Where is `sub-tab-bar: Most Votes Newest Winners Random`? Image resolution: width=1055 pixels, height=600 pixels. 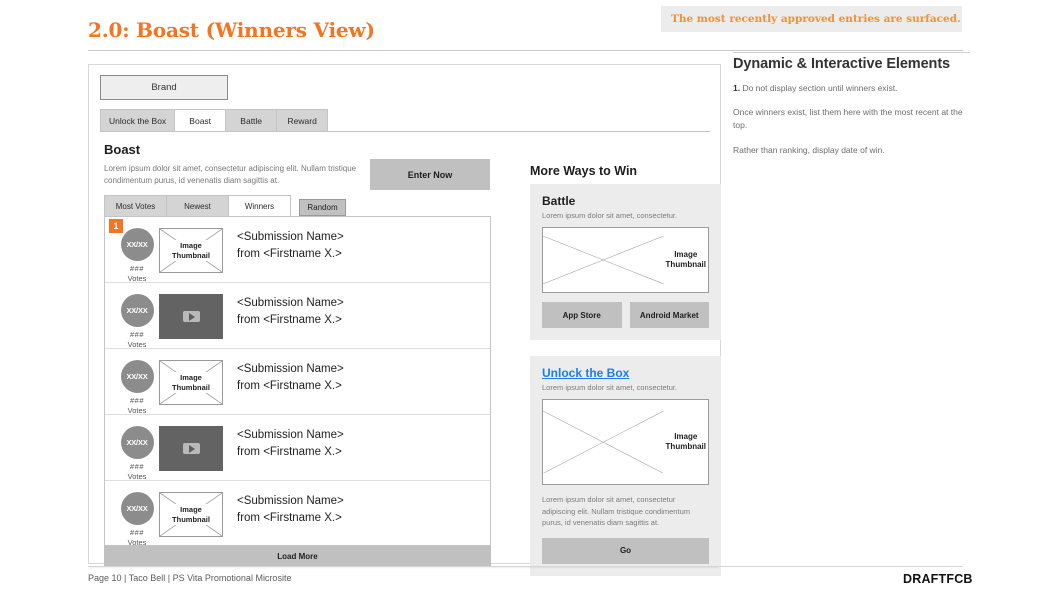 sub-tab-bar: Most Votes Newest Winners Random is located at coordinates (305, 205).